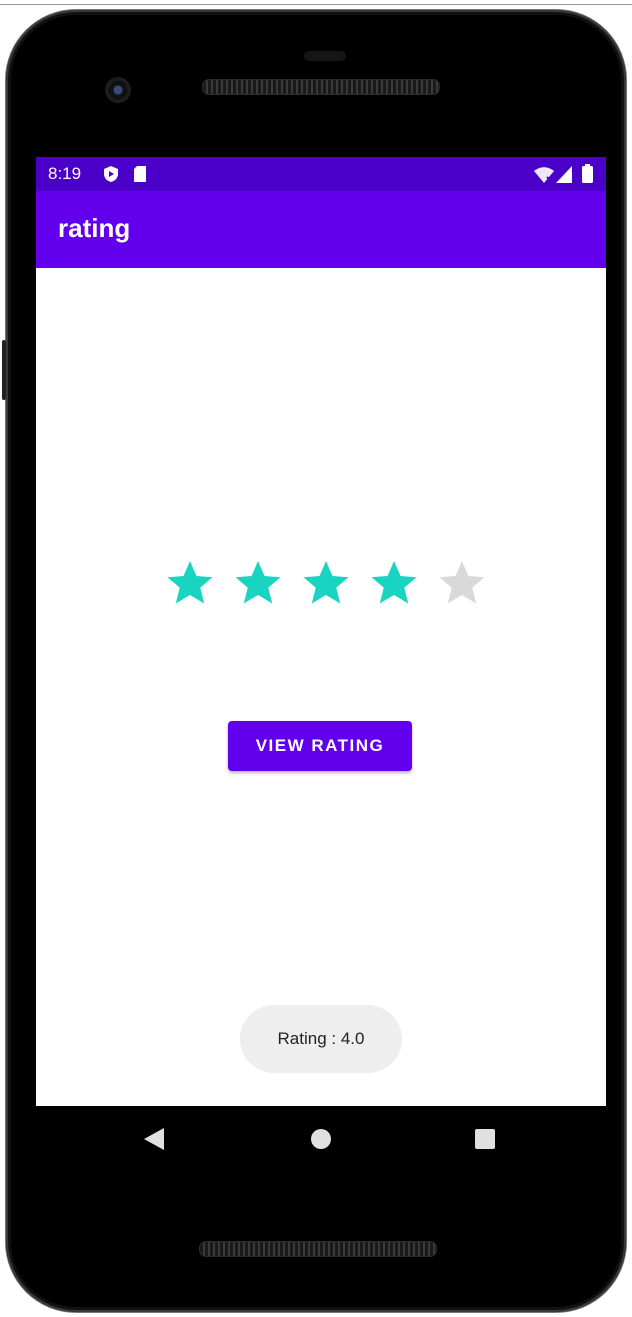  Describe the element at coordinates (94, 228) in the screenshot. I see `app-title: rating` at that location.